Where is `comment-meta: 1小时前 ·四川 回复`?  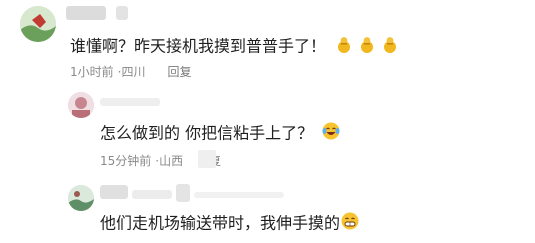
comment-meta: 1小时前 ·四川 回复 is located at coordinates (131, 72).